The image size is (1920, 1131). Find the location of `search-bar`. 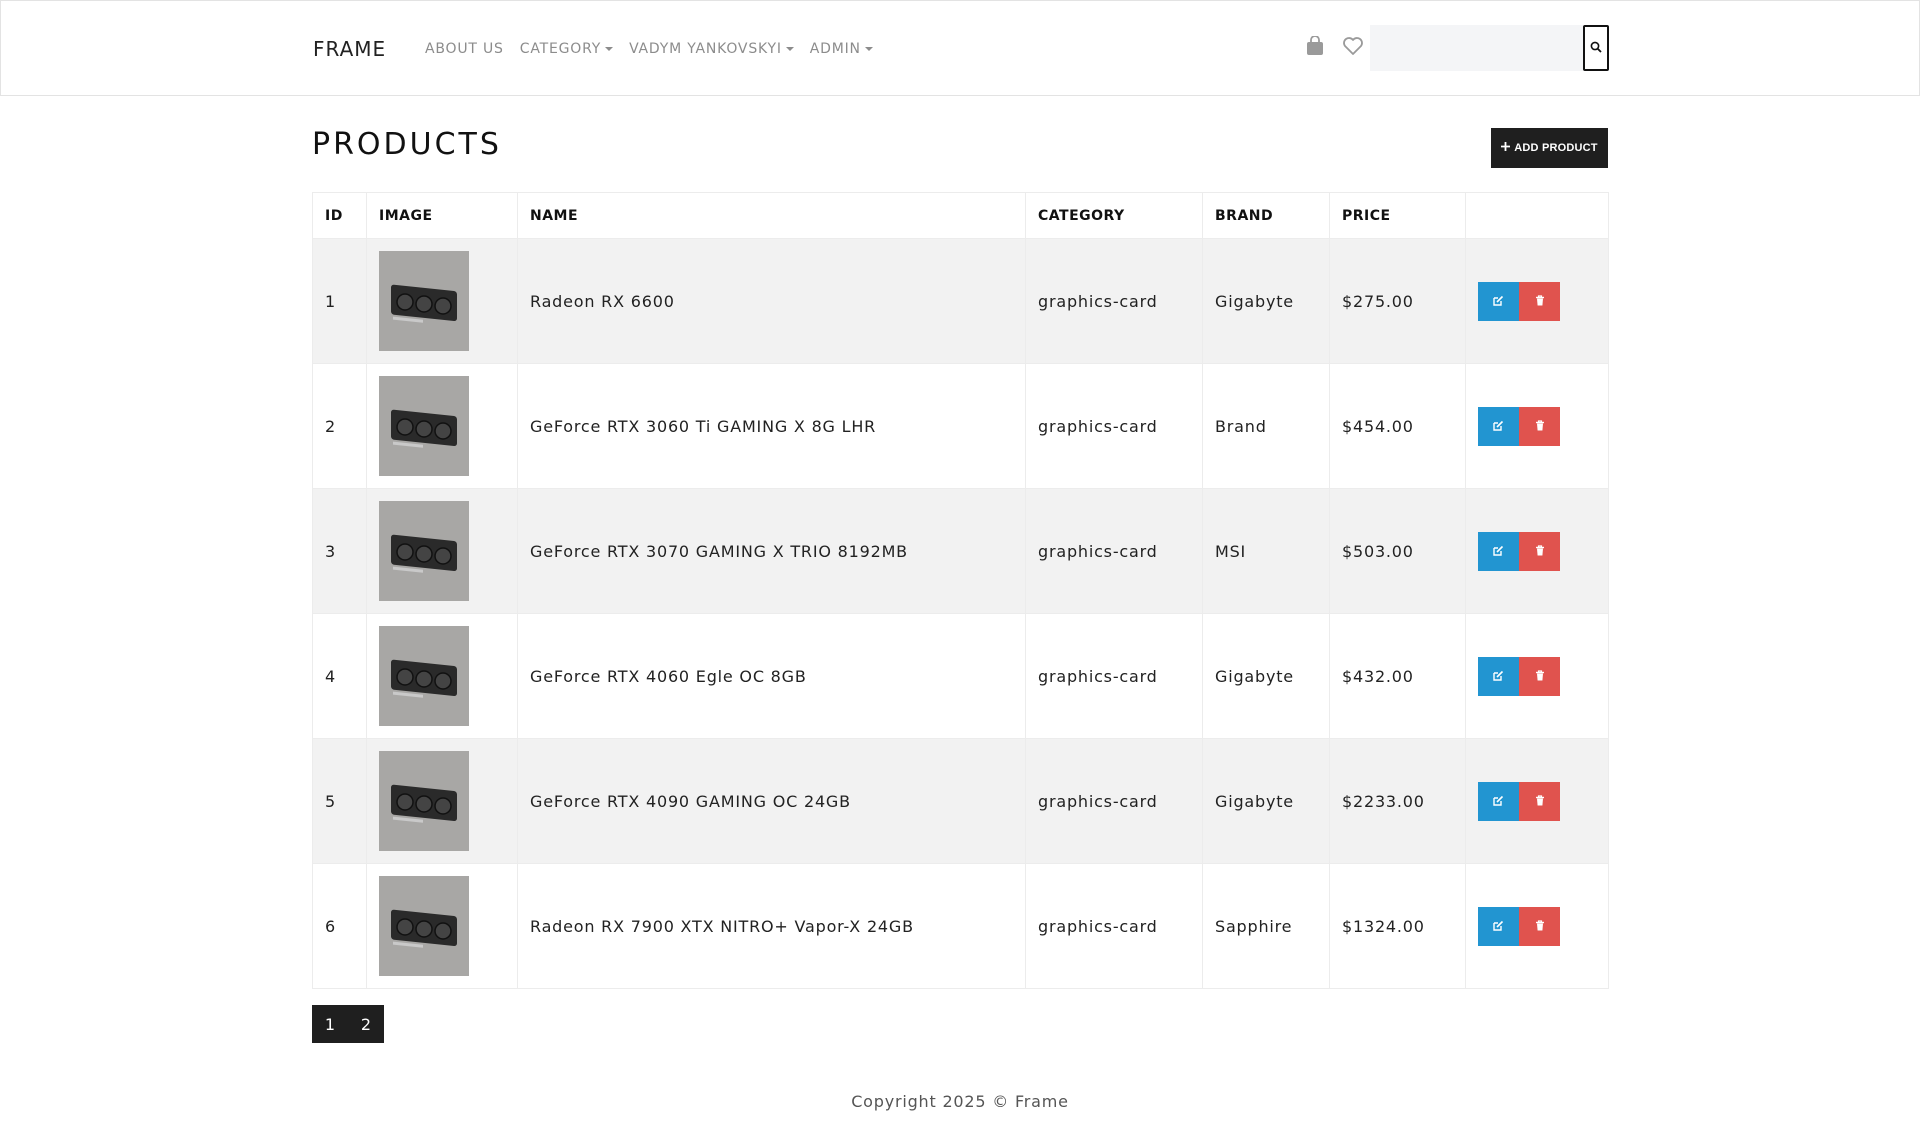

search-bar is located at coordinates (1489, 48).